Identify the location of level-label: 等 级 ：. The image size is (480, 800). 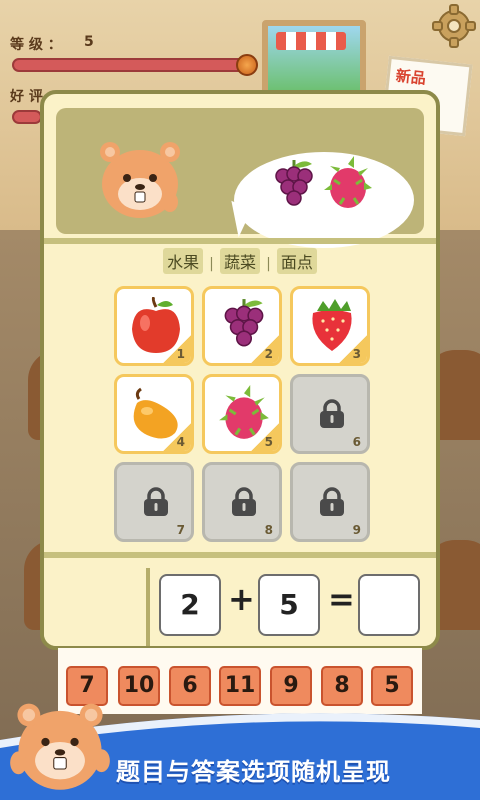
(36, 45).